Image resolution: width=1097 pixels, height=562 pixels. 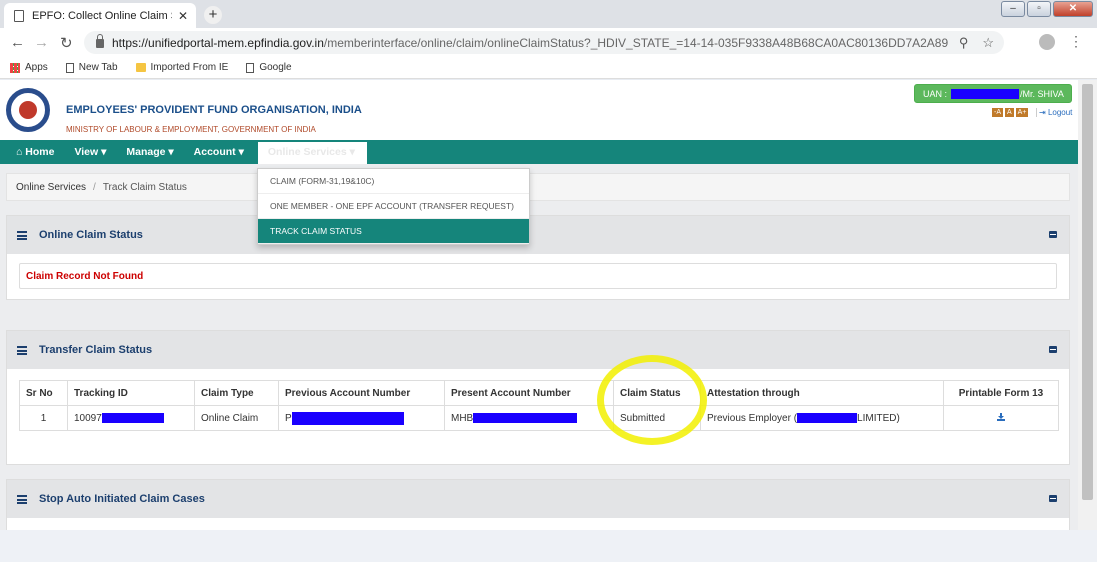 What do you see at coordinates (964, 43) in the screenshot?
I see `zoom-icon: ⚲` at bounding box center [964, 43].